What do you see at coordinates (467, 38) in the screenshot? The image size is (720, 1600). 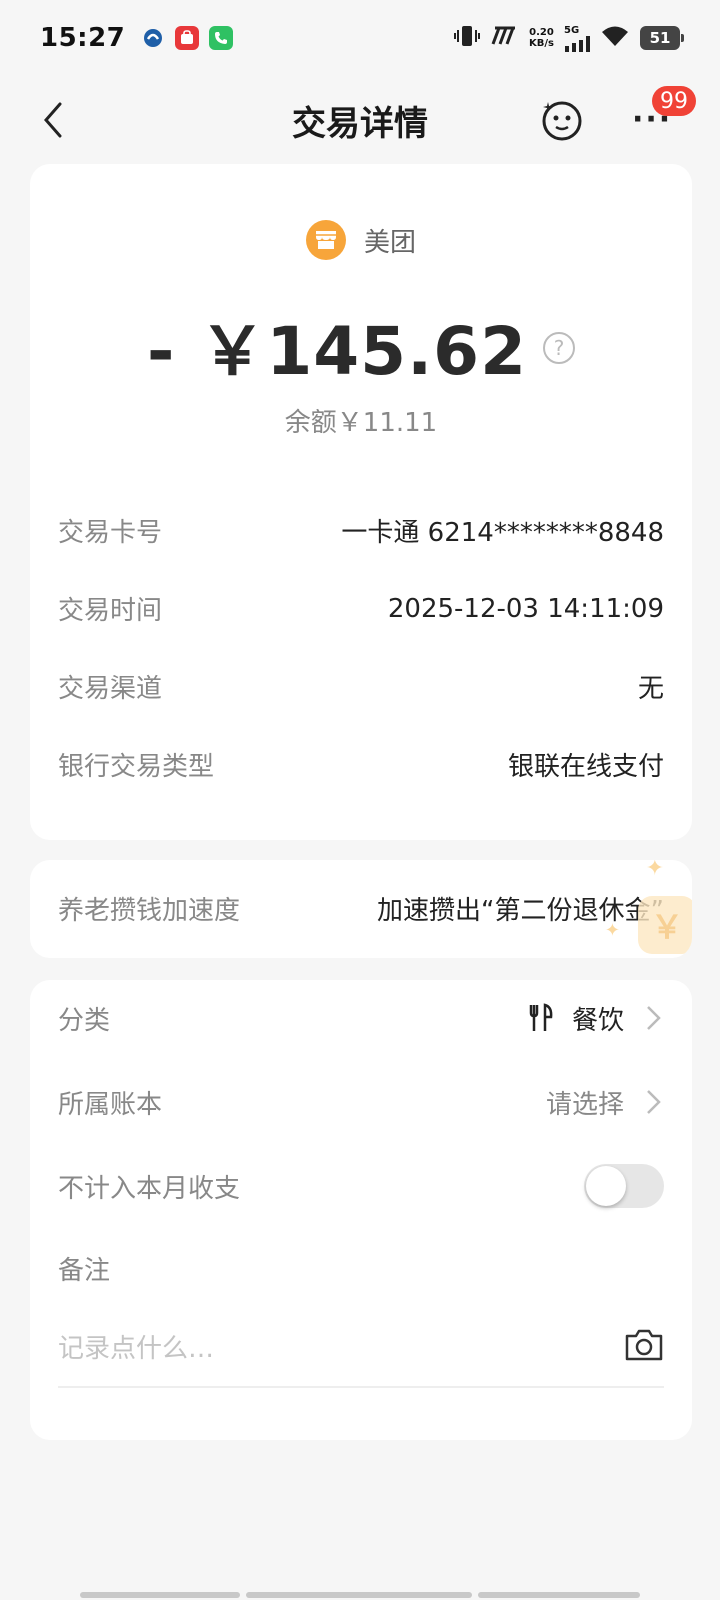 I see `vibrate-icon` at bounding box center [467, 38].